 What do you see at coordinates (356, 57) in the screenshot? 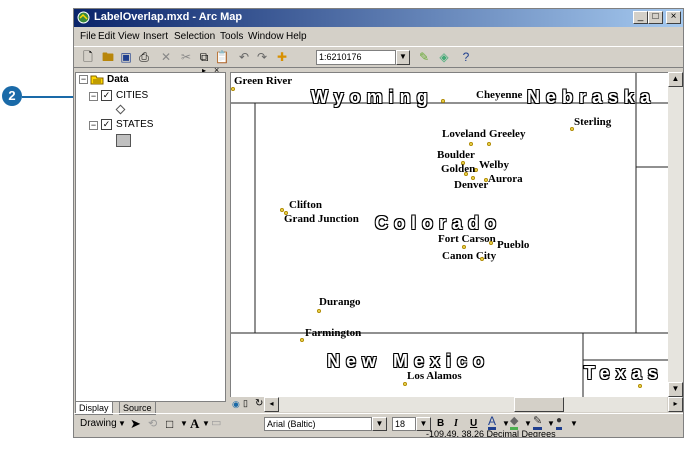
I see `map-scale-input: 1:6210176` at bounding box center [356, 57].